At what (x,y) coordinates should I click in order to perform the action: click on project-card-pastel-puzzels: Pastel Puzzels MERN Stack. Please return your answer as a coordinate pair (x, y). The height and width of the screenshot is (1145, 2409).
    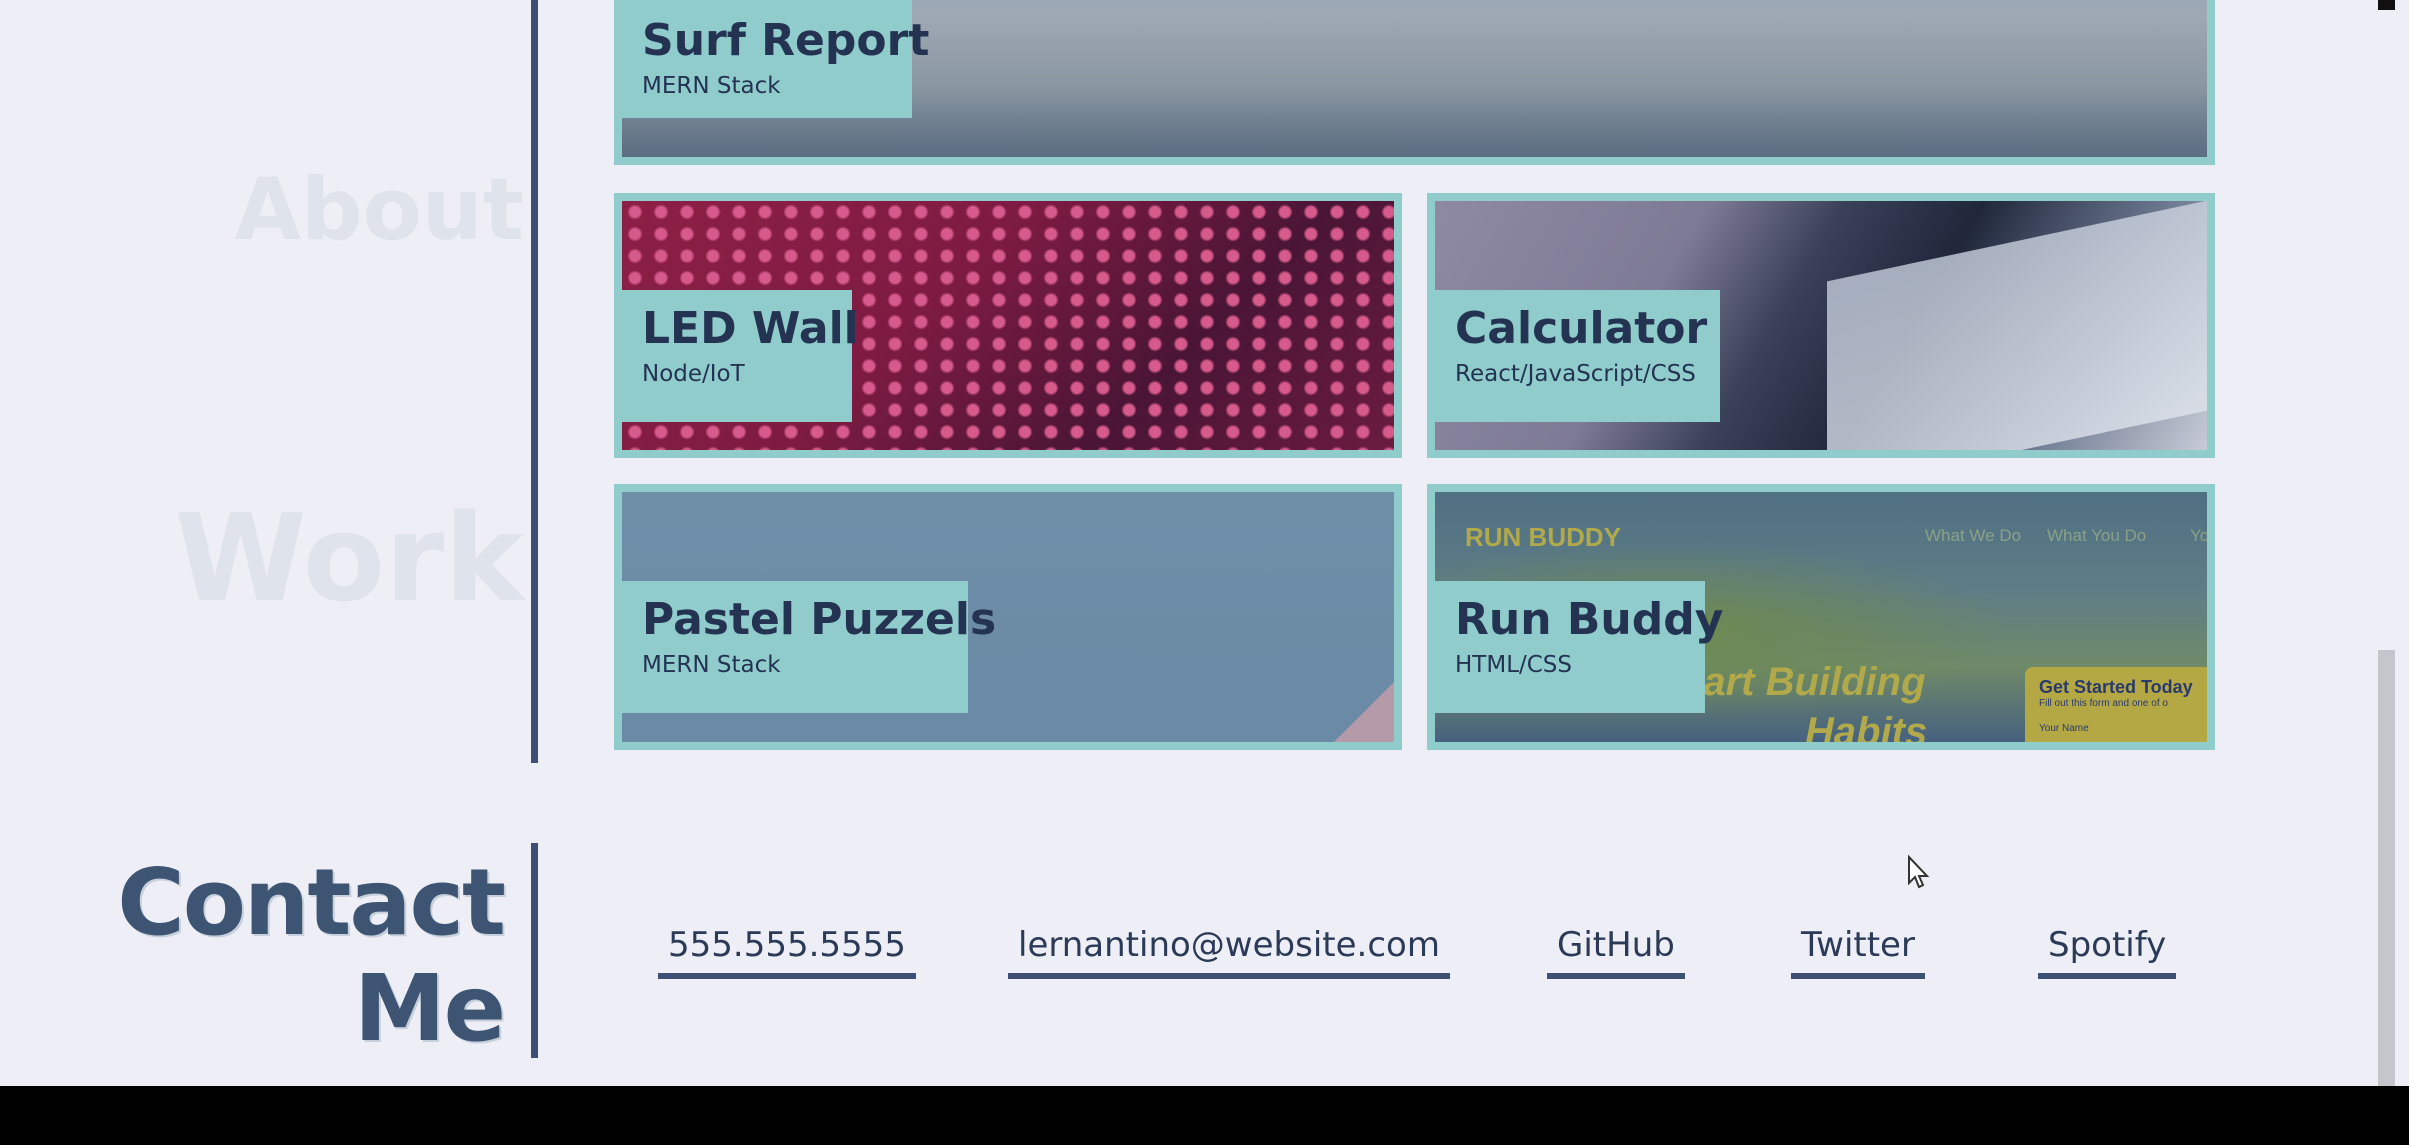
    Looking at the image, I should click on (1008, 617).